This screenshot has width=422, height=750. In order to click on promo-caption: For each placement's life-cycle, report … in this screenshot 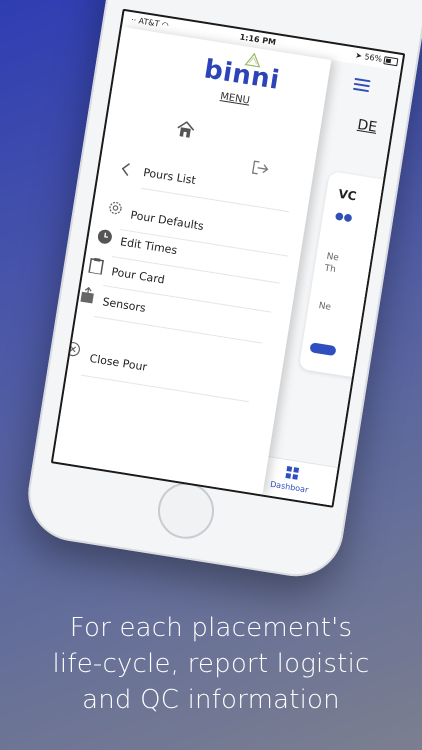, I will do `click(211, 664)`.